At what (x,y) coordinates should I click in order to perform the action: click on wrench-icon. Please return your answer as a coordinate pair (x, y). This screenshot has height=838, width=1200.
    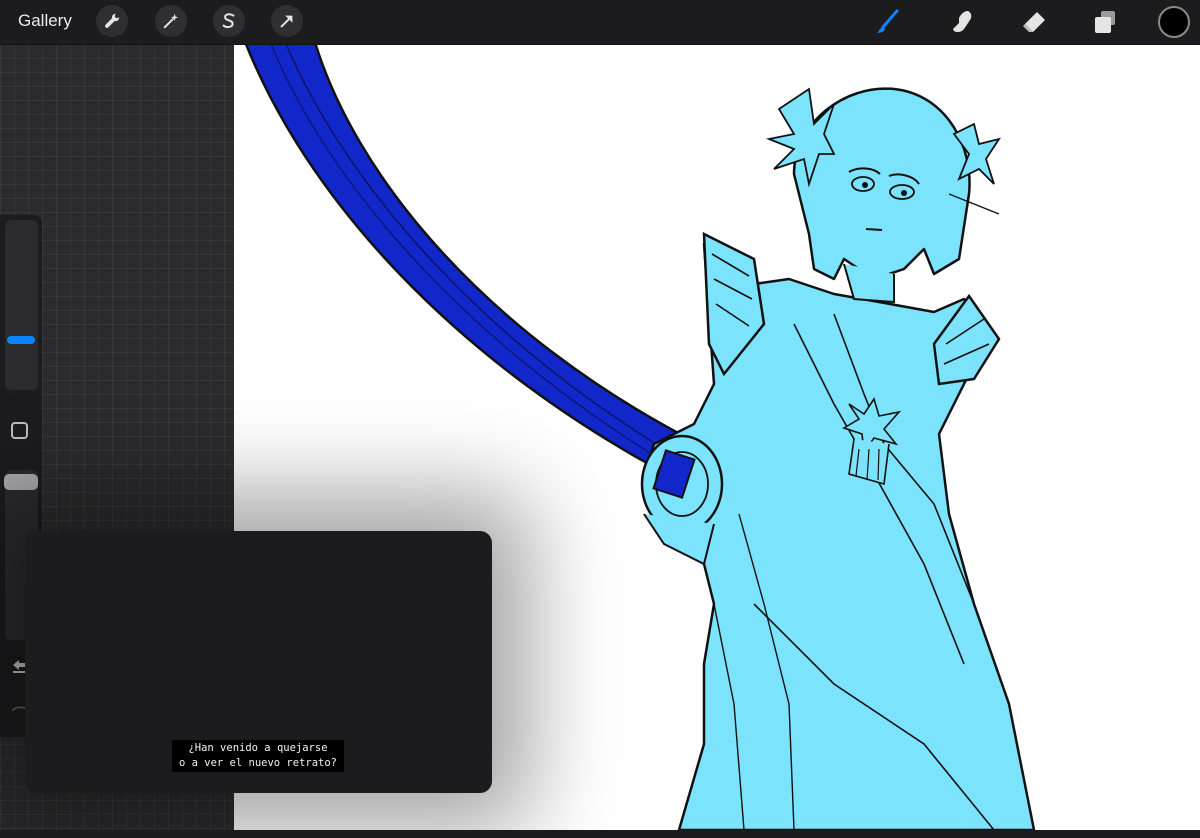
    Looking at the image, I should click on (112, 20).